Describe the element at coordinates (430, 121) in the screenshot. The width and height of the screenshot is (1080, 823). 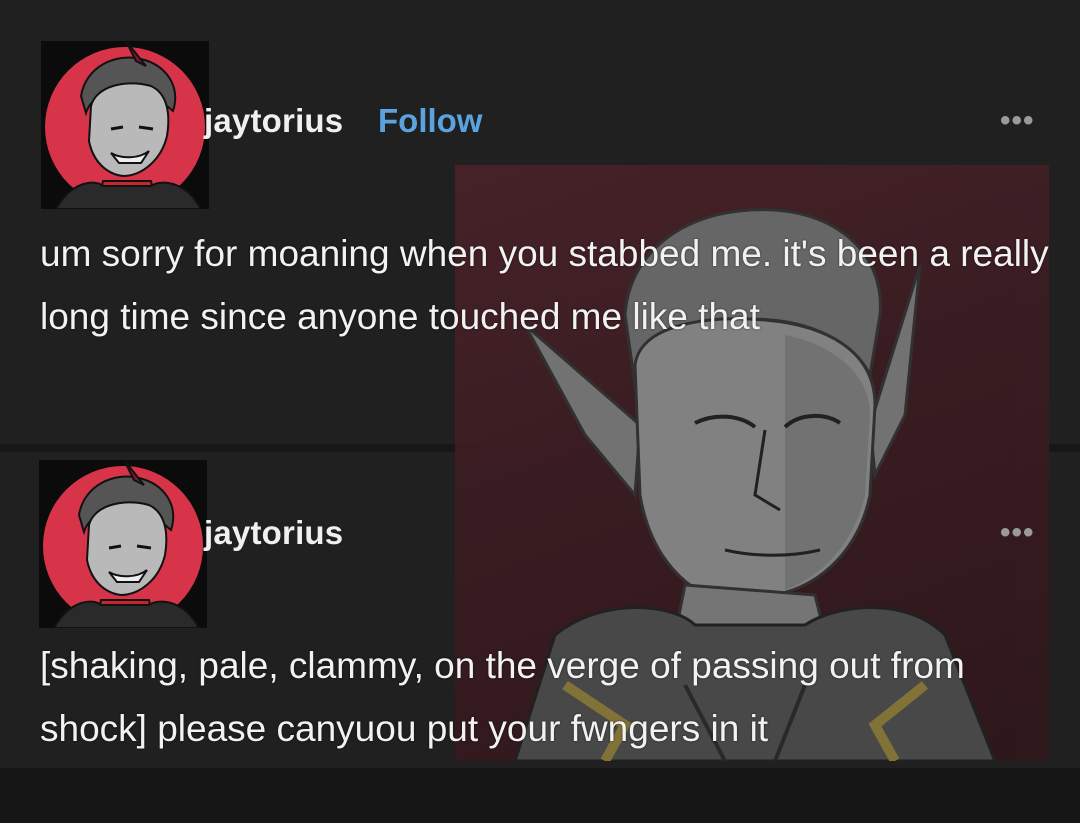
I see `follow-button: Follow` at that location.